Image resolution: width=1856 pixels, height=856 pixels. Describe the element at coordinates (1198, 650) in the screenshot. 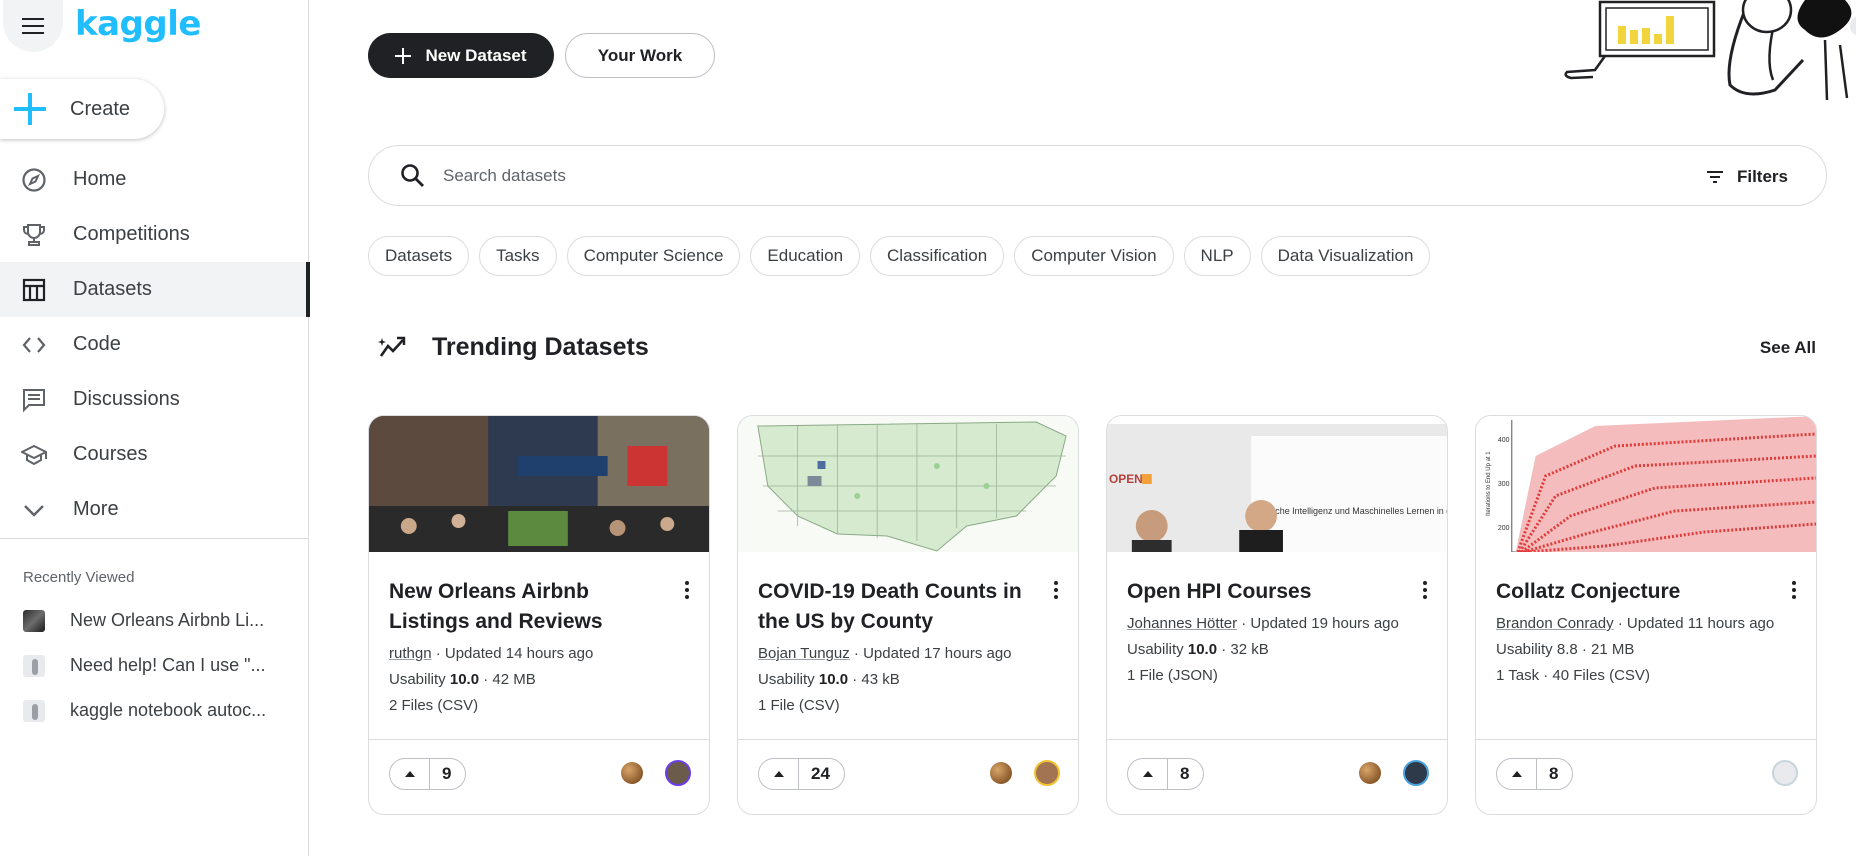

I see `dataset-usability: Usability 10.0 · 32 kB` at that location.